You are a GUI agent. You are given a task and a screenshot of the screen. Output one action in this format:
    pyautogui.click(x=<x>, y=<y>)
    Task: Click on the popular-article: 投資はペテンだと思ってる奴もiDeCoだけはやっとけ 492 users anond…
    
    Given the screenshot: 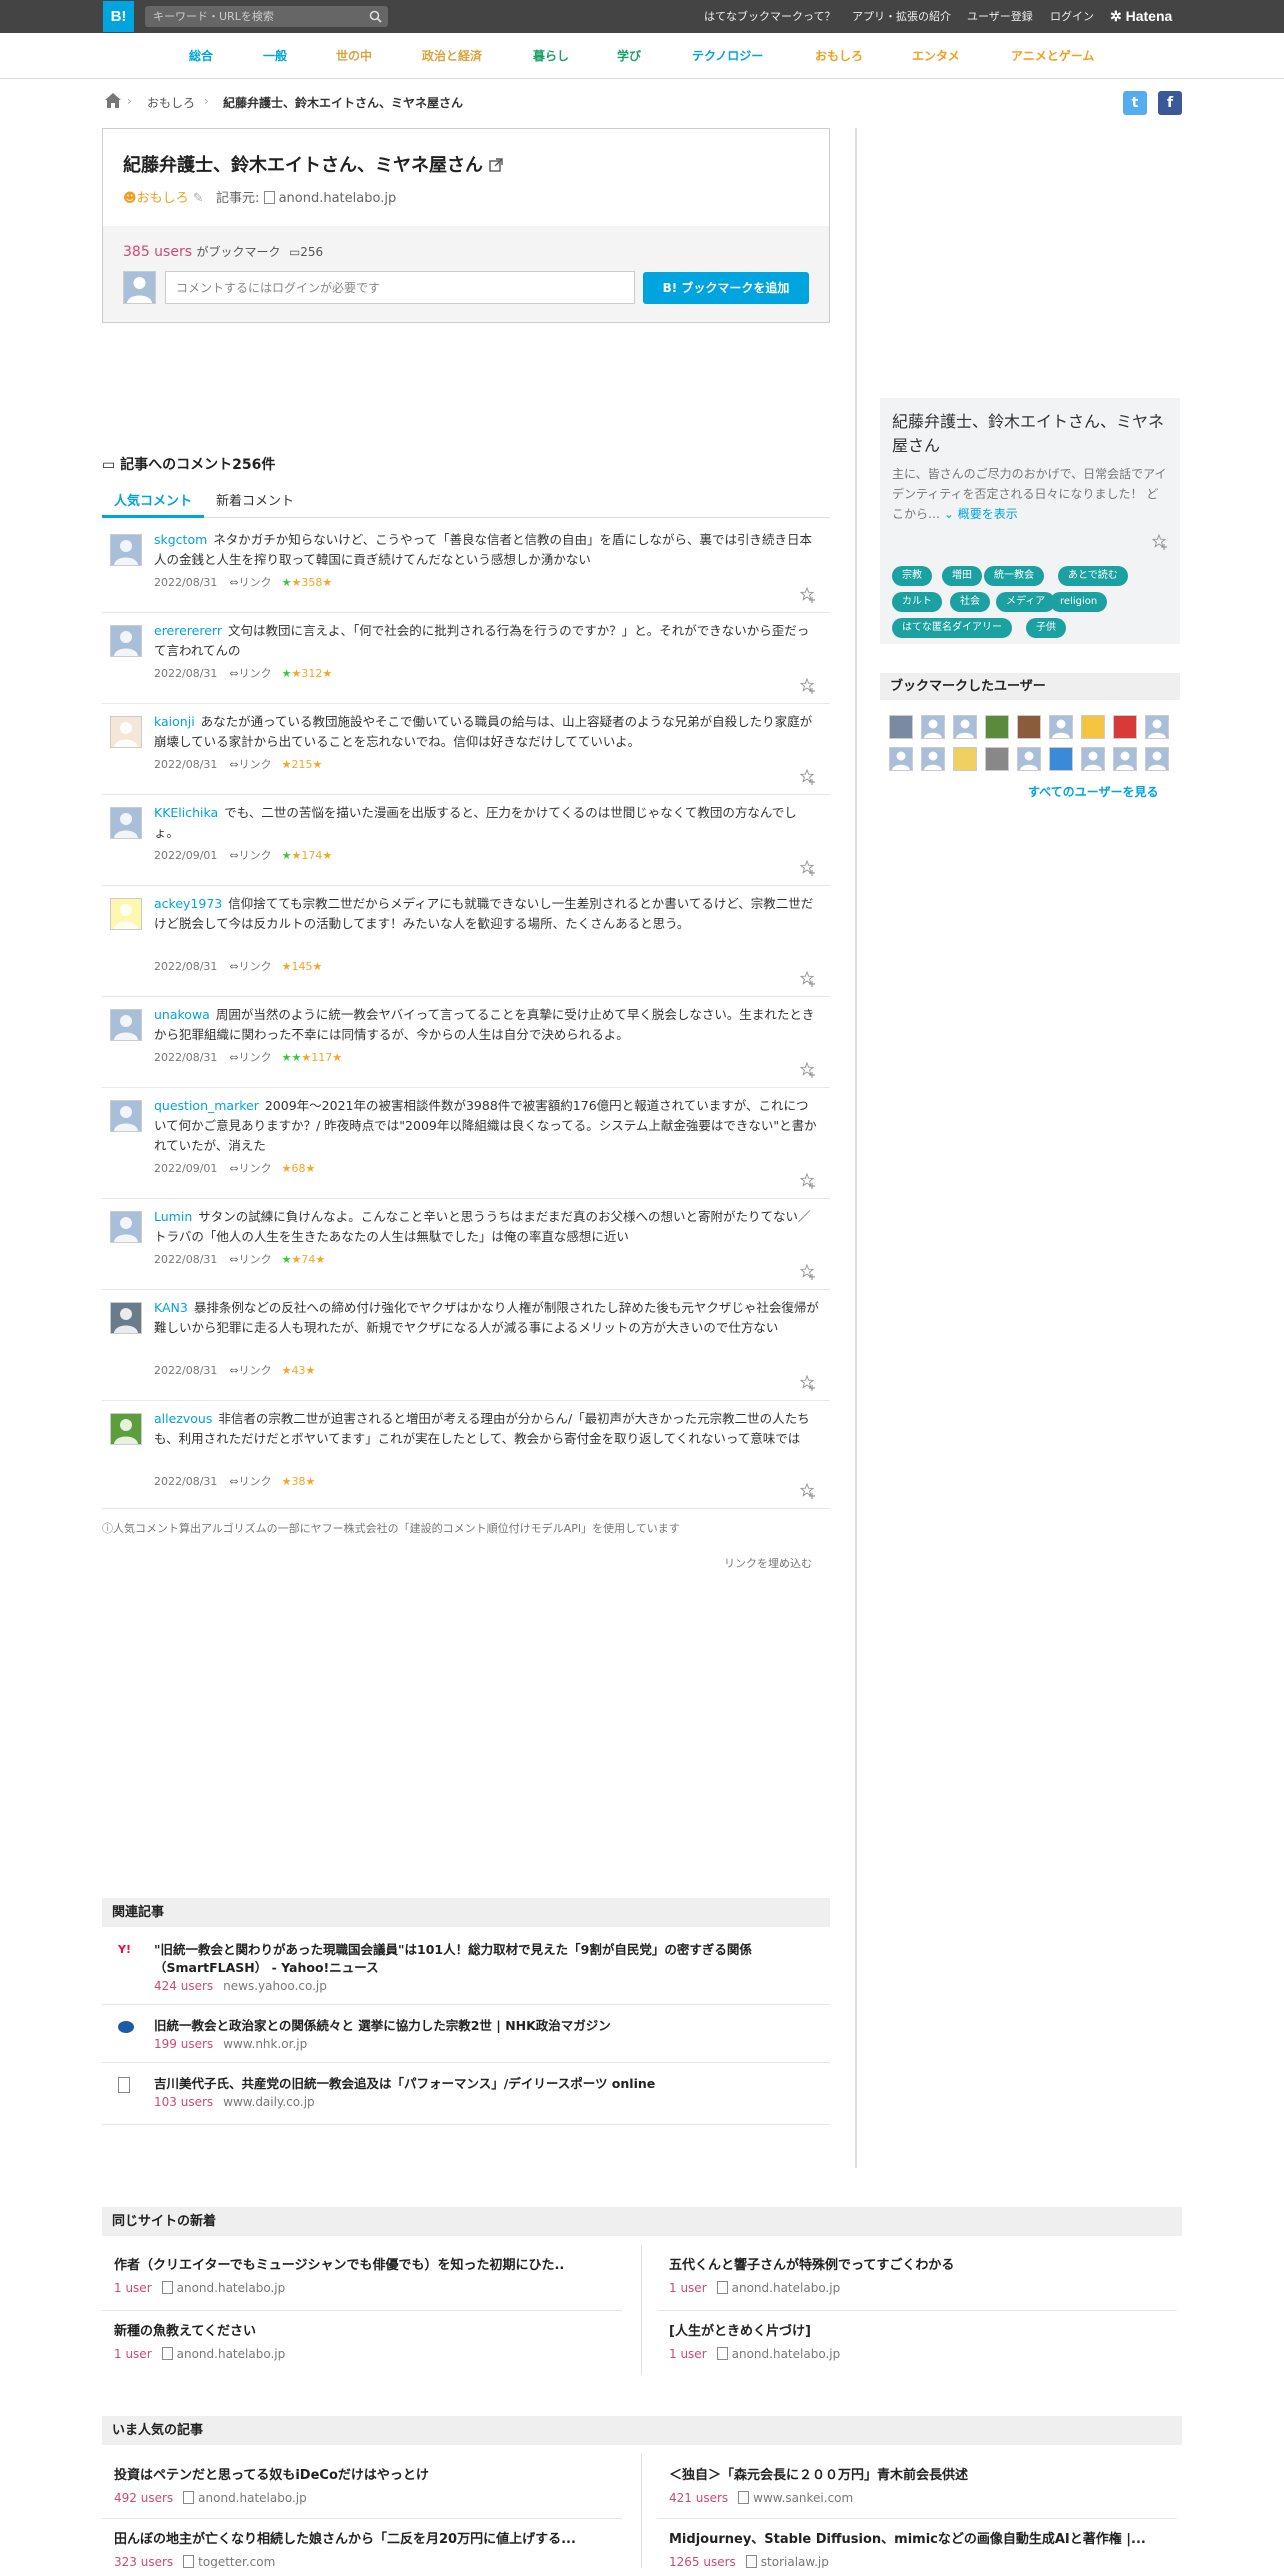 What is the action you would take?
    pyautogui.click(x=364, y=2484)
    